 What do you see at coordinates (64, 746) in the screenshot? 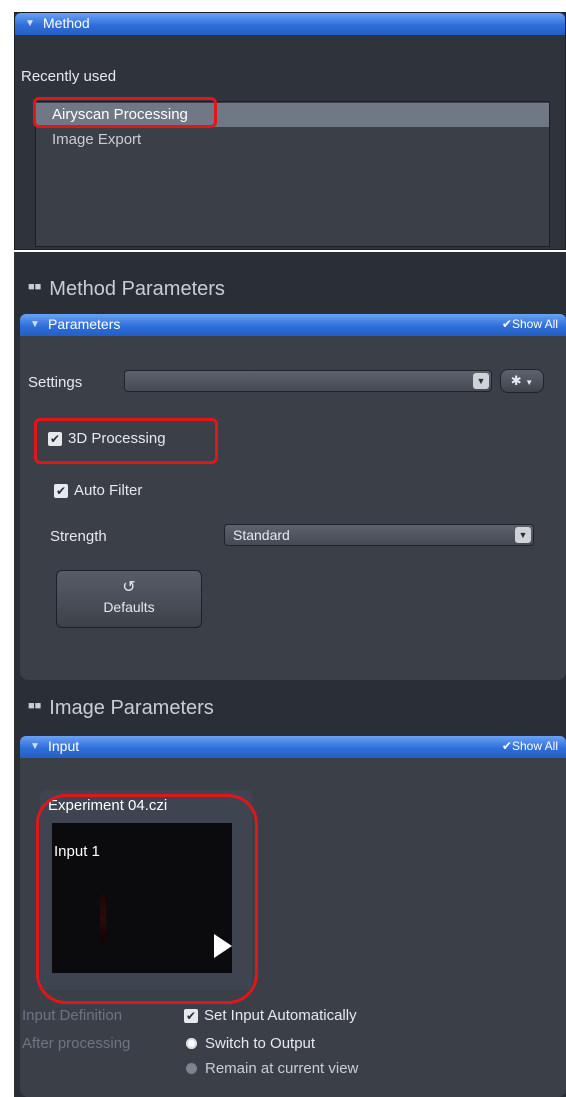
I see `input-header-title: Input` at bounding box center [64, 746].